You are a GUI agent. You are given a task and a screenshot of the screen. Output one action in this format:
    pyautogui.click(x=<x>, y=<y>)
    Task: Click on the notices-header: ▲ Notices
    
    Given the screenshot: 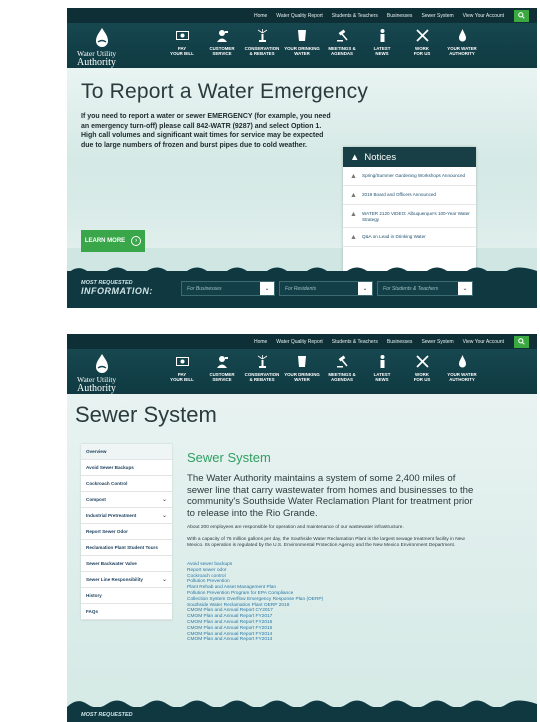 What is the action you would take?
    pyautogui.click(x=409, y=157)
    